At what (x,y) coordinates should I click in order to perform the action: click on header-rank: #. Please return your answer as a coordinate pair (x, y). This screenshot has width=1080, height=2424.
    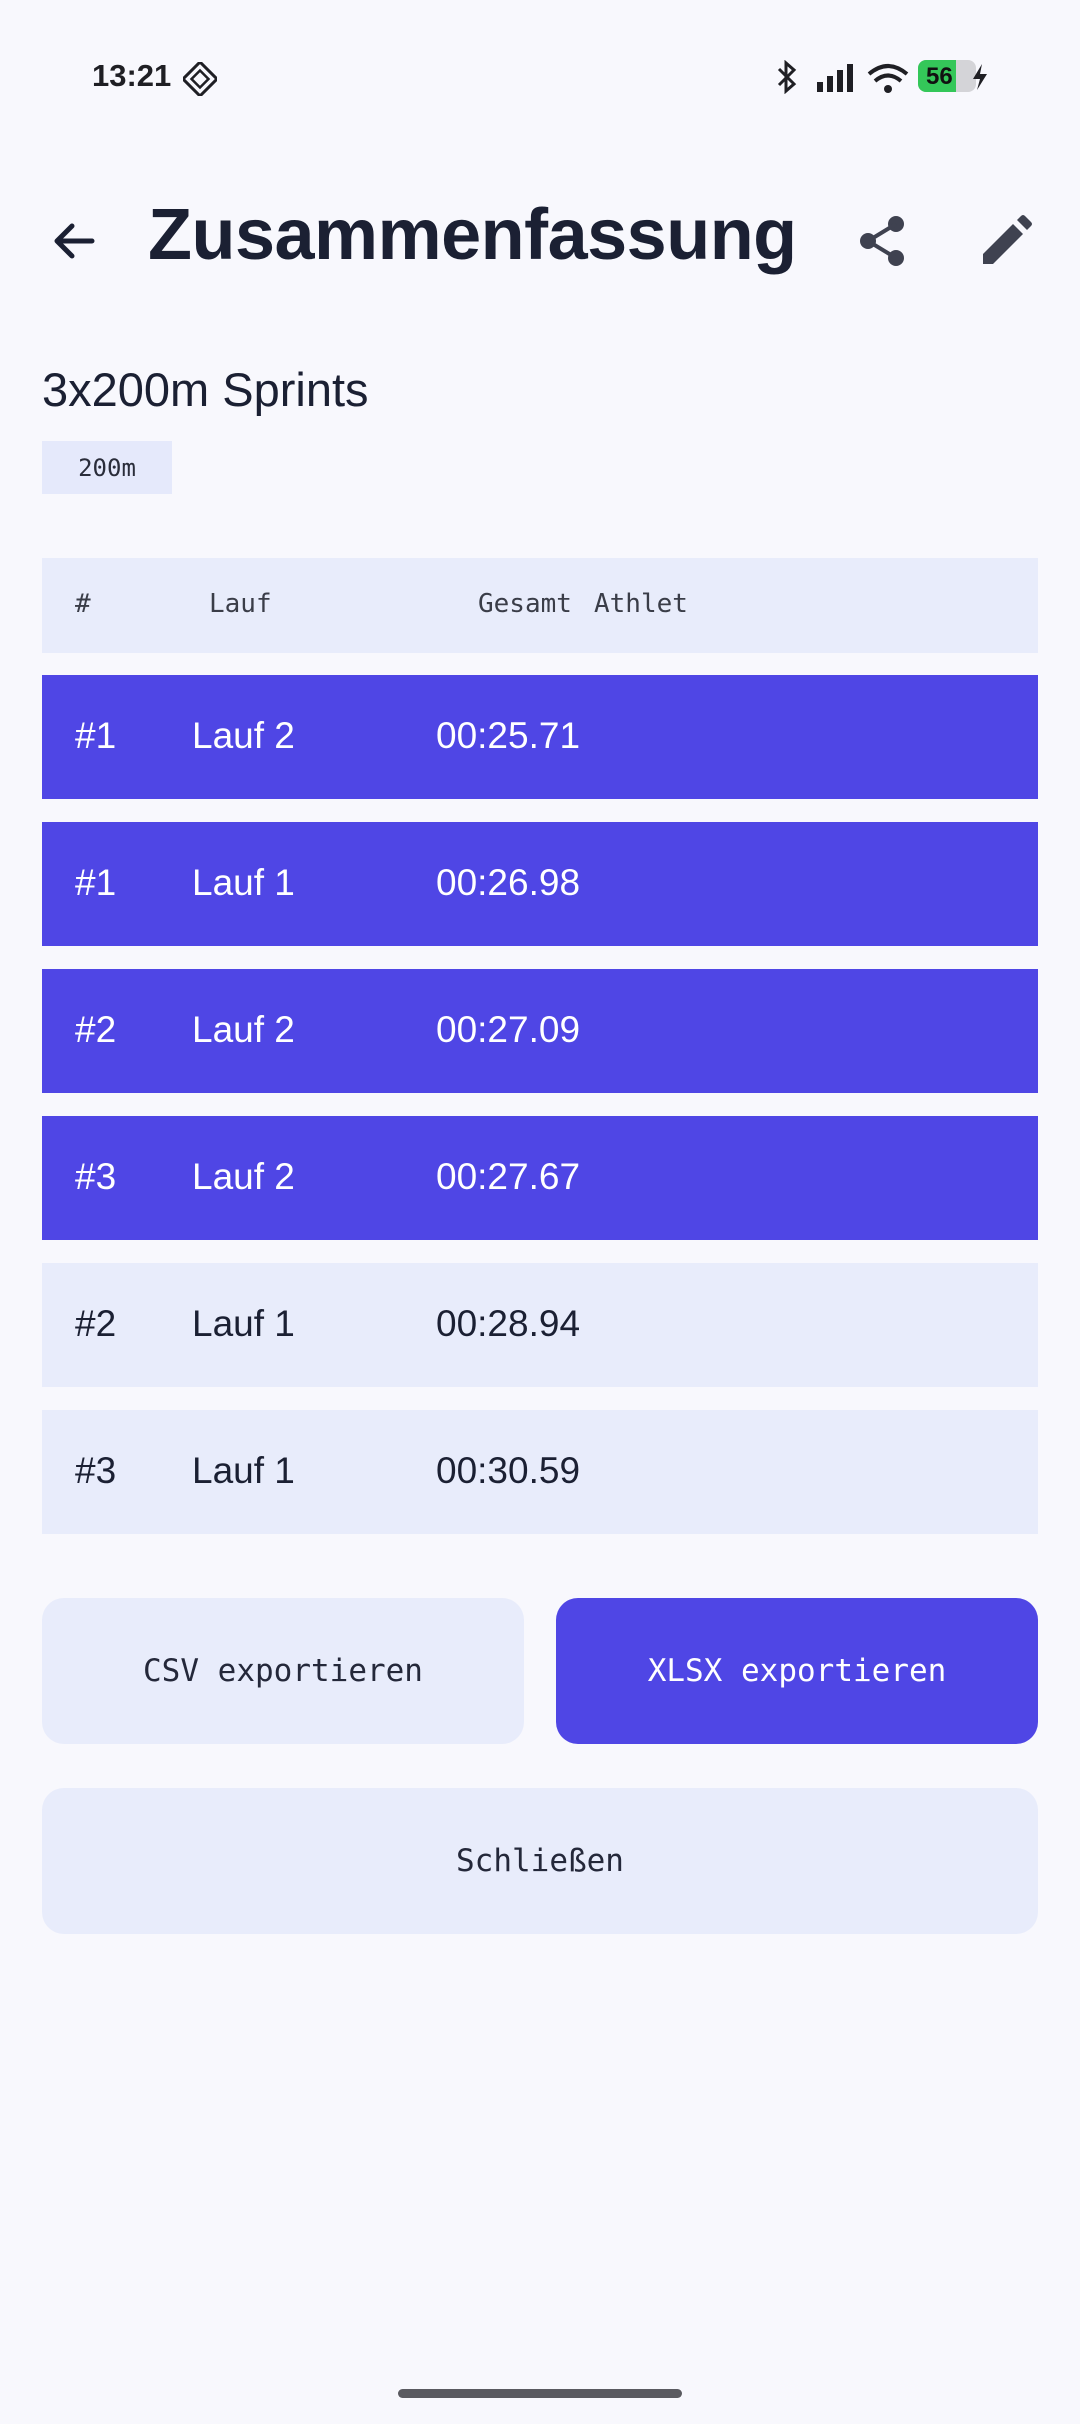
    Looking at the image, I should click on (83, 604).